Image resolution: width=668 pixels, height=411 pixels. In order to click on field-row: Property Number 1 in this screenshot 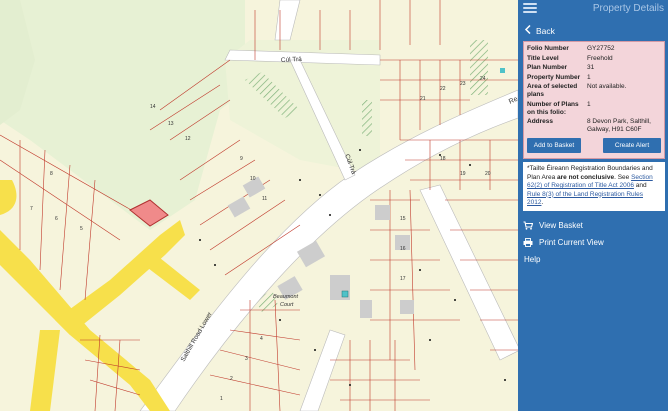, I will do `click(594, 78)`.